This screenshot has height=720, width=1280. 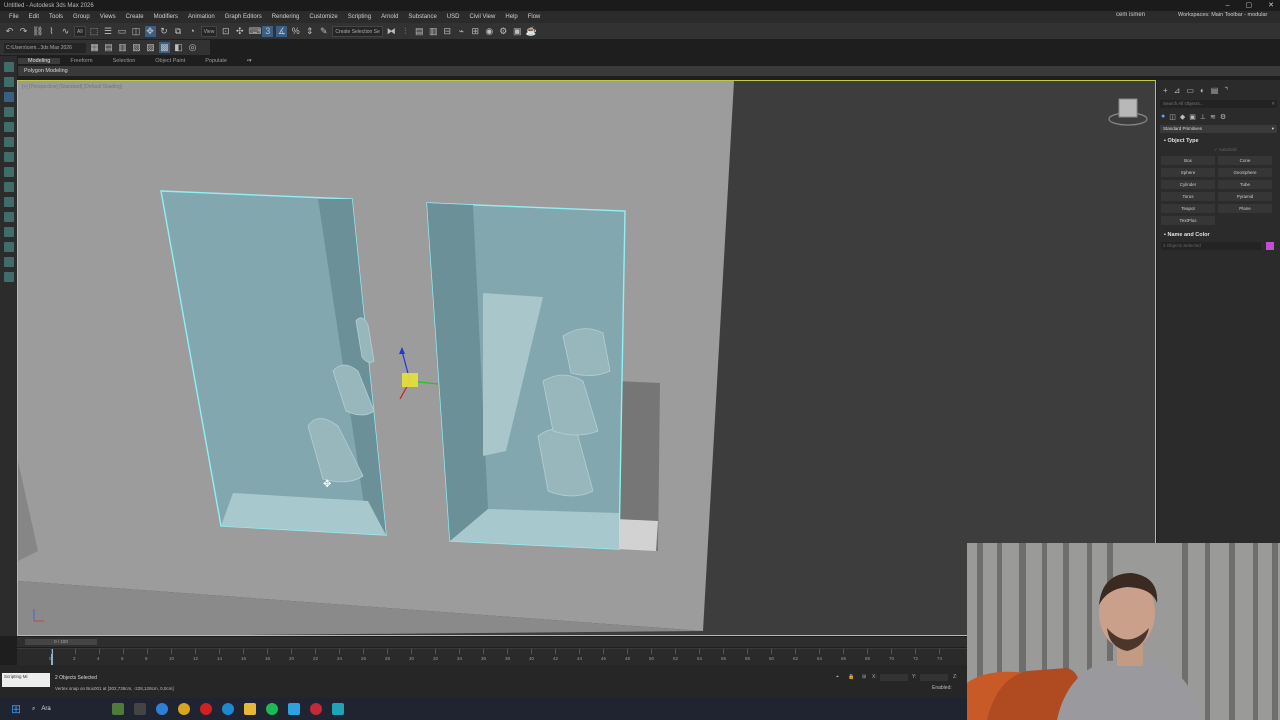 What do you see at coordinates (1245, 160) in the screenshot?
I see `cone-button: Cone` at bounding box center [1245, 160].